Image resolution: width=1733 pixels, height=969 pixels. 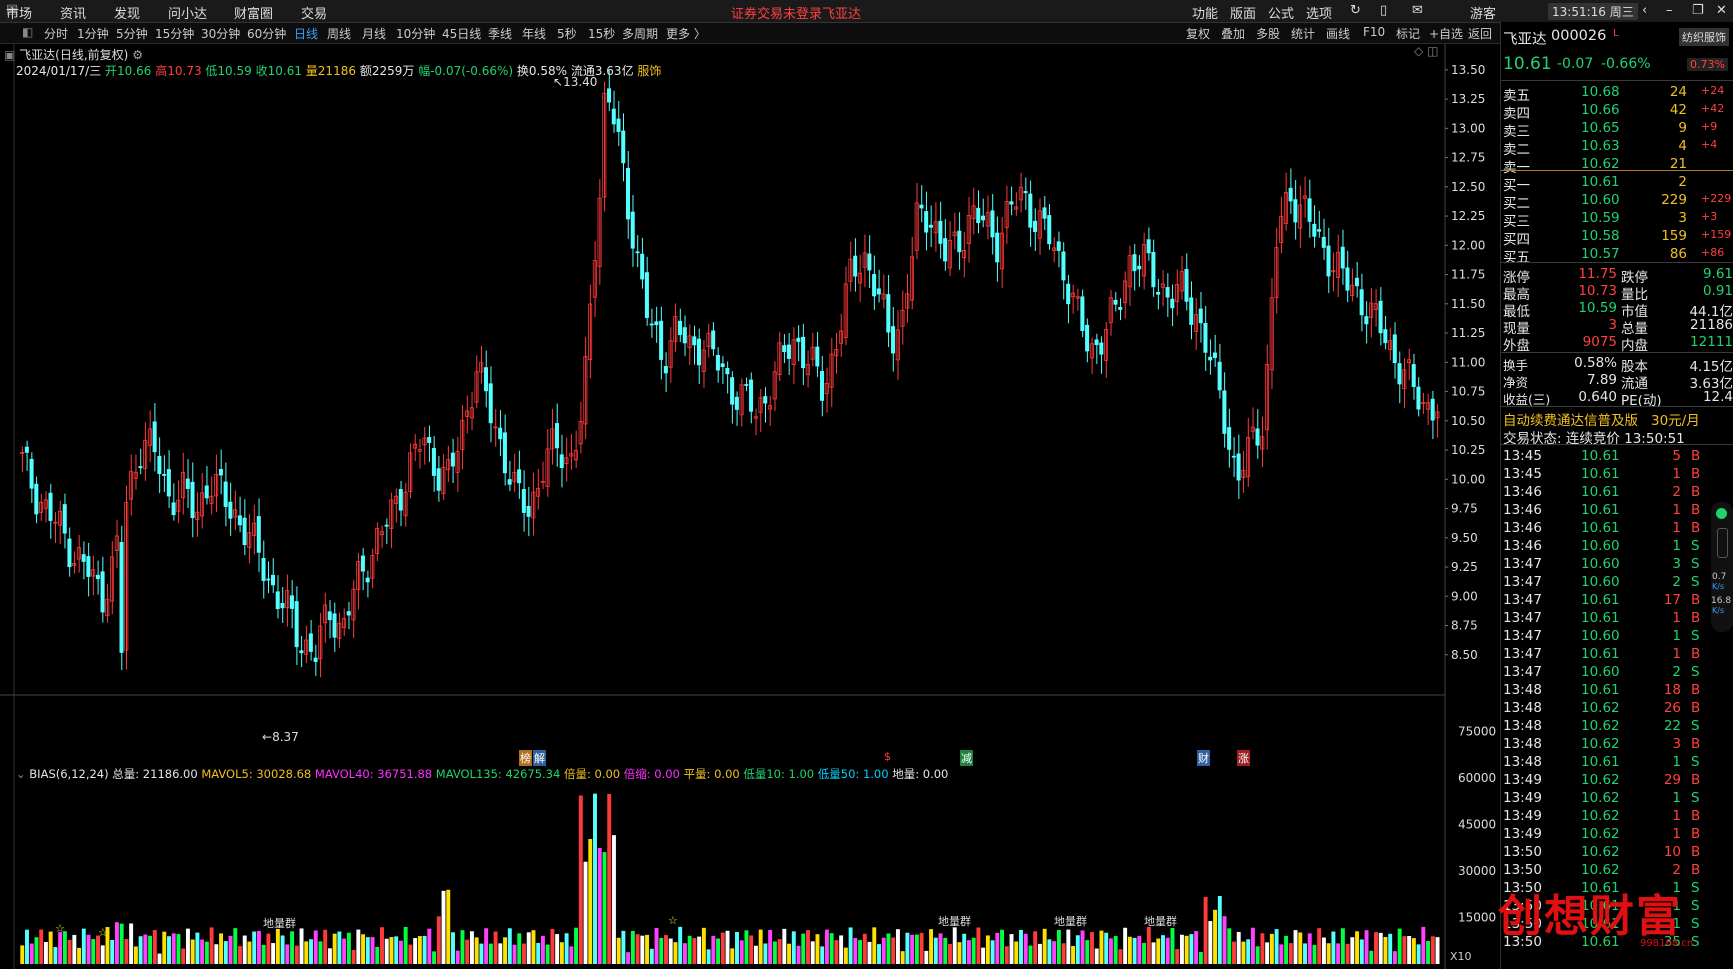 What do you see at coordinates (1722, 567) in the screenshot?
I see `speed-widget: 0.7 K/s 16.8 K/s` at bounding box center [1722, 567].